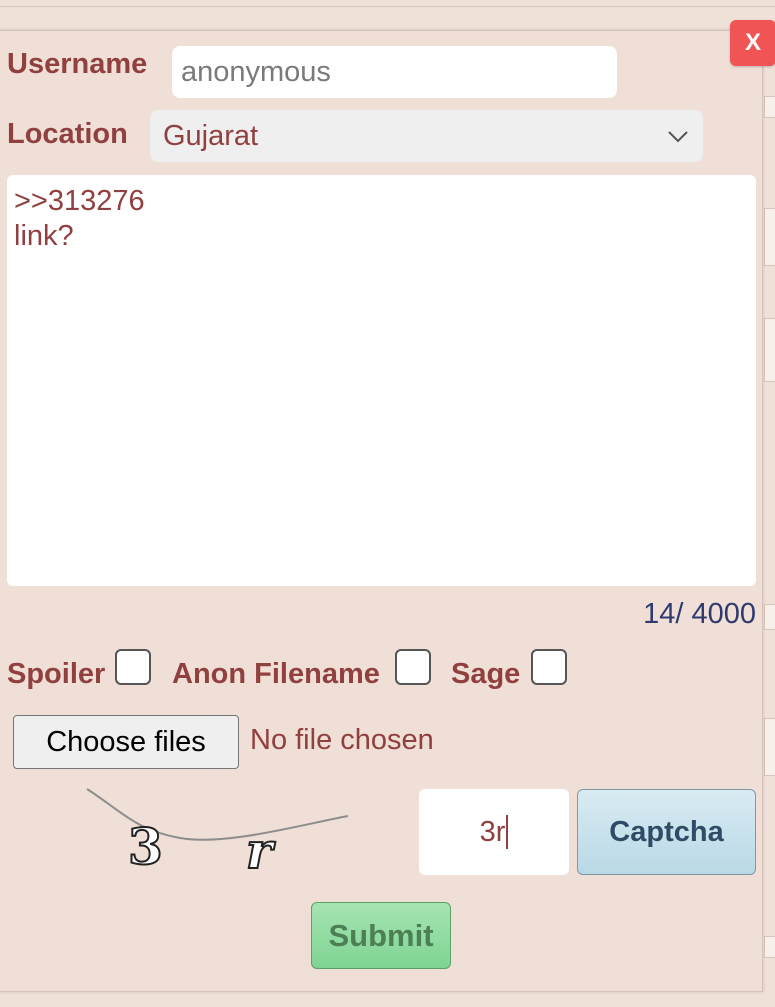  Describe the element at coordinates (77, 64) in the screenshot. I see `username-label: Username` at that location.